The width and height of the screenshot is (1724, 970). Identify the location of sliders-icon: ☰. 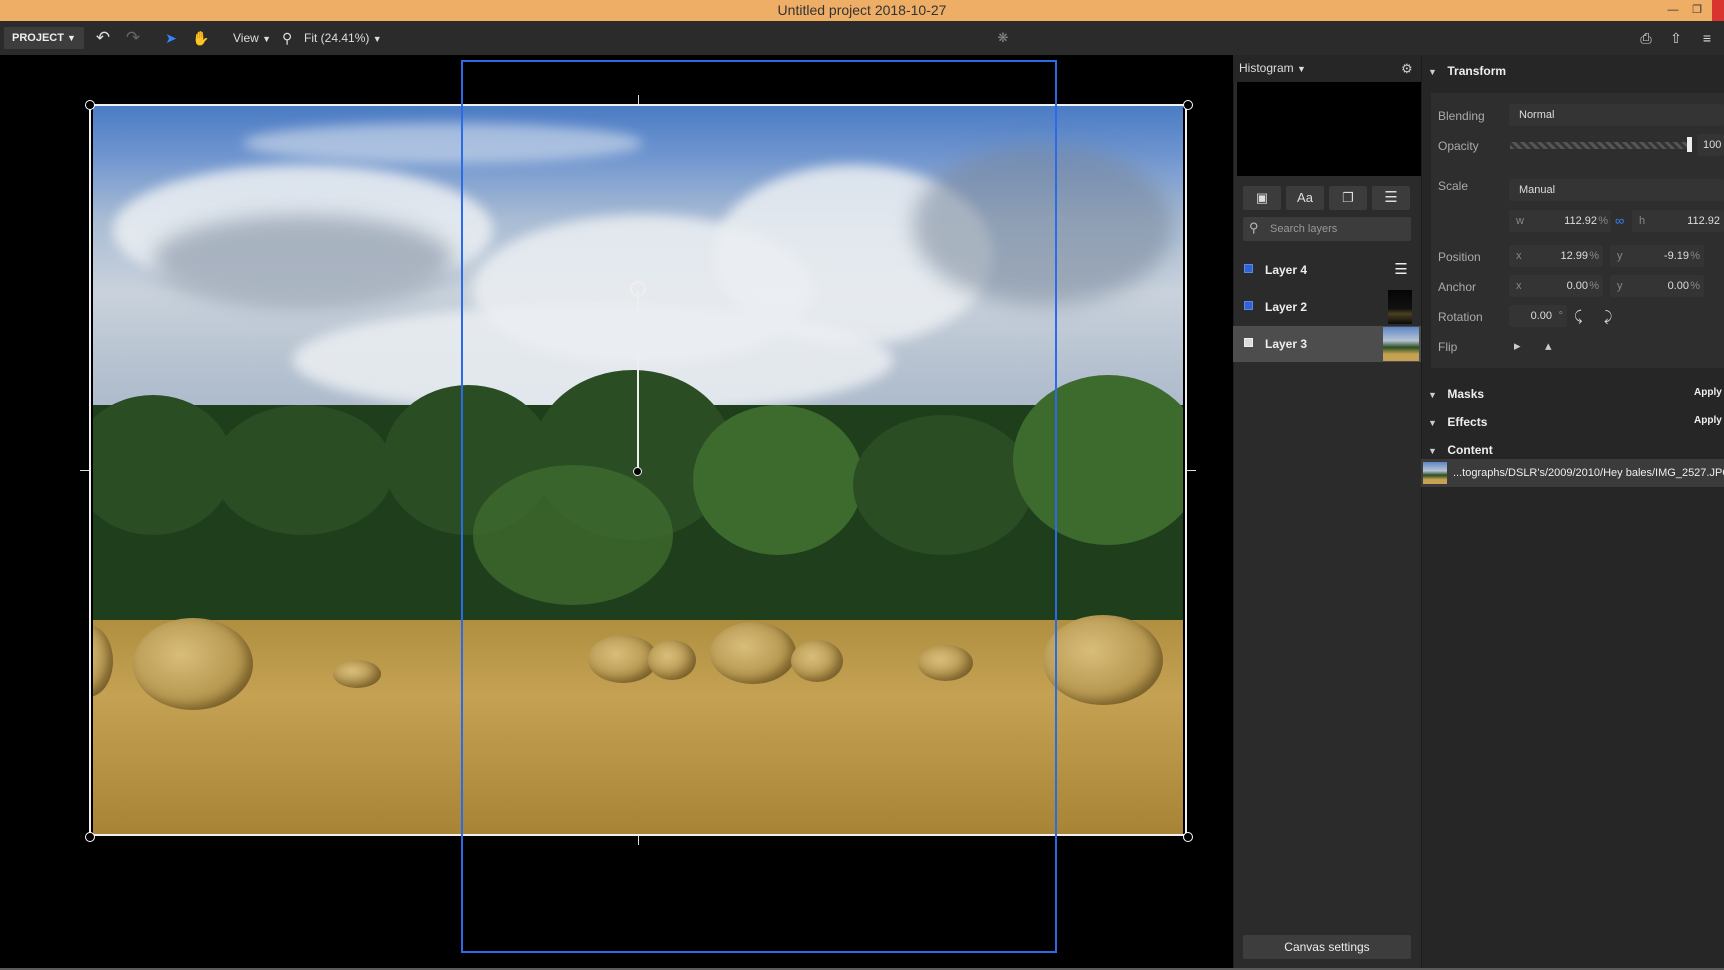
(1391, 197).